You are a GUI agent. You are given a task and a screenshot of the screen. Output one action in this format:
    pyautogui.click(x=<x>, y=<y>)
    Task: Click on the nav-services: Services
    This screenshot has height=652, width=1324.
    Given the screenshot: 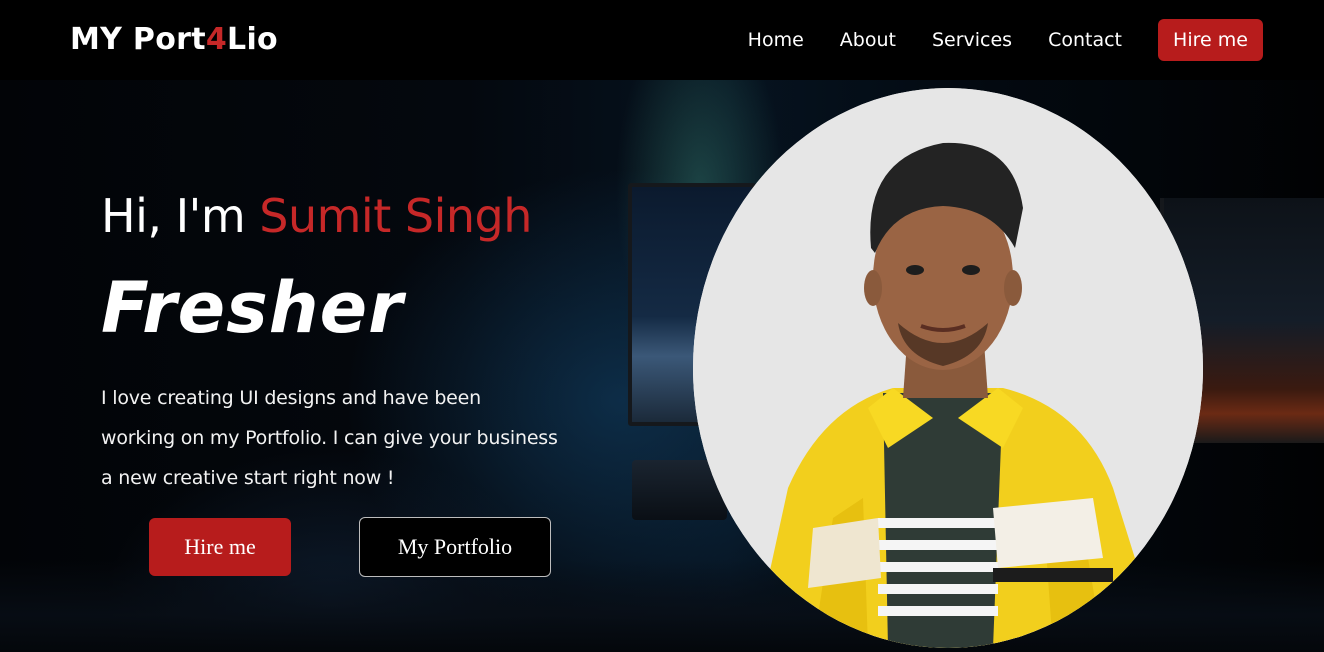 What is the action you would take?
    pyautogui.click(x=972, y=40)
    